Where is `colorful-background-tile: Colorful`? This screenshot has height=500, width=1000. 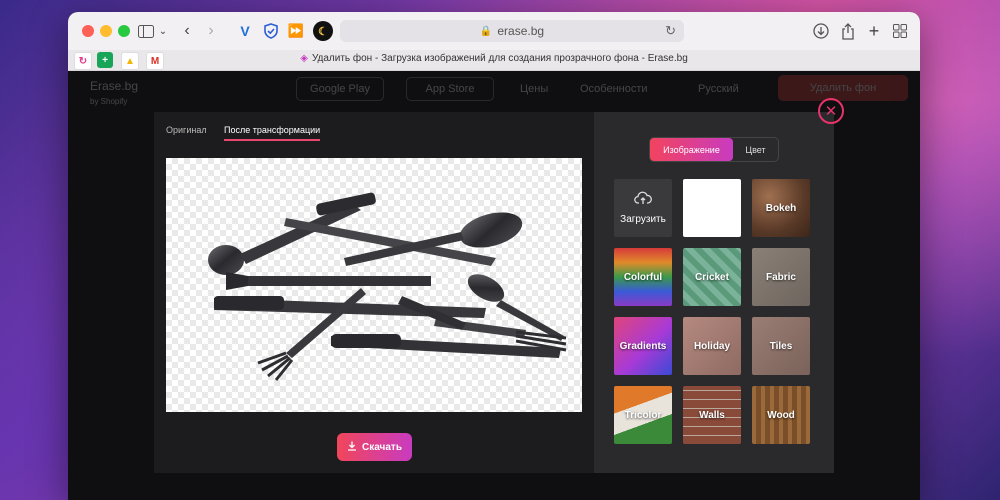
colorful-background-tile: Colorful is located at coordinates (643, 277).